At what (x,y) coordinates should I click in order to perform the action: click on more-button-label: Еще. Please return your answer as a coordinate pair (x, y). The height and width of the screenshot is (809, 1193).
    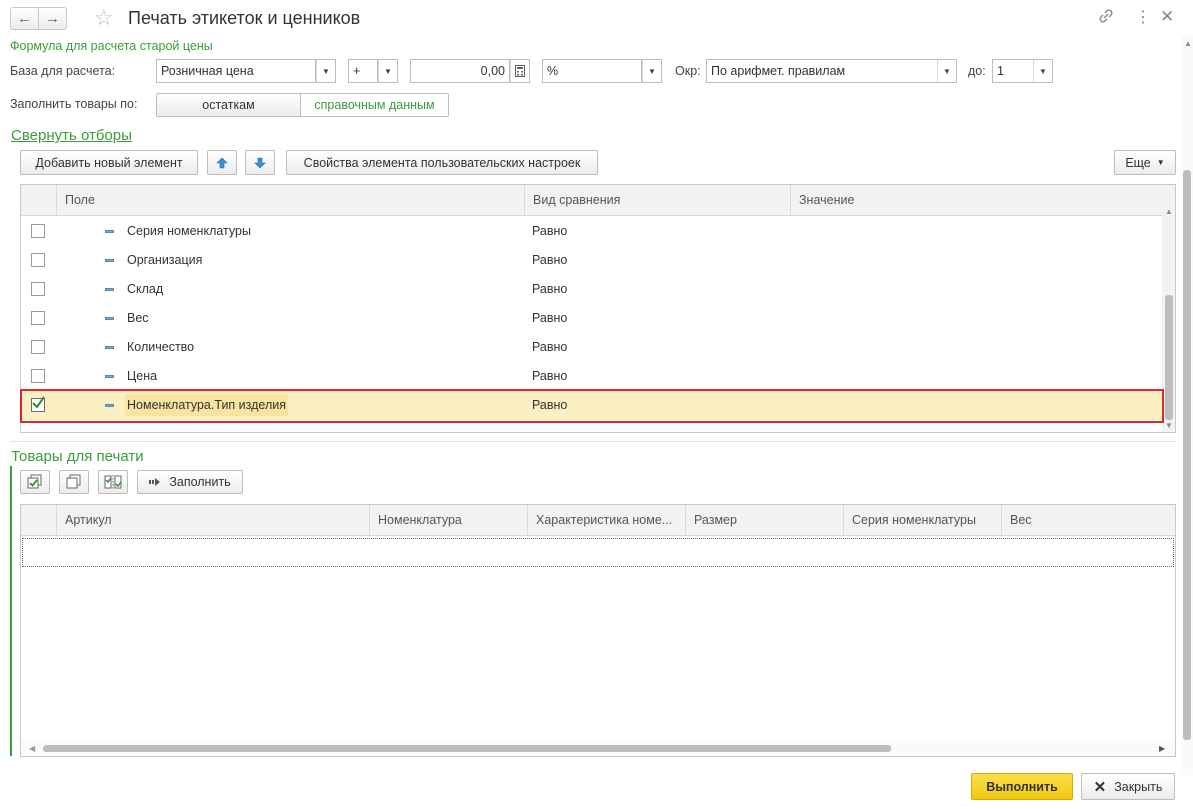
    Looking at the image, I should click on (1138, 162).